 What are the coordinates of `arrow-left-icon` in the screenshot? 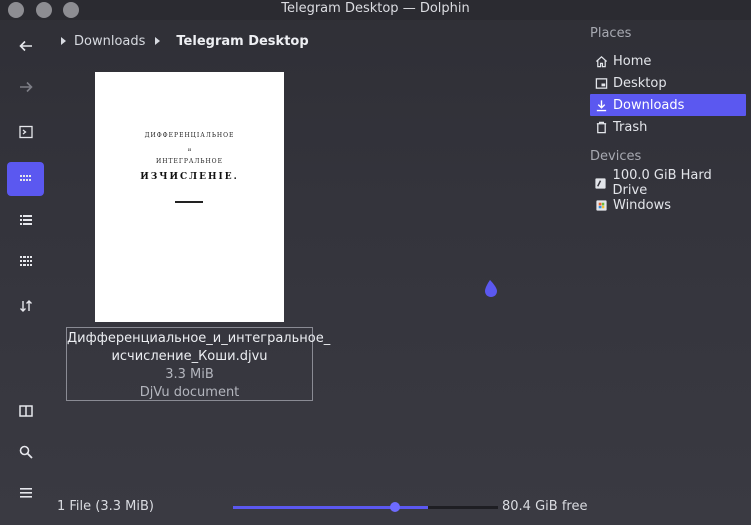 It's located at (25, 46).